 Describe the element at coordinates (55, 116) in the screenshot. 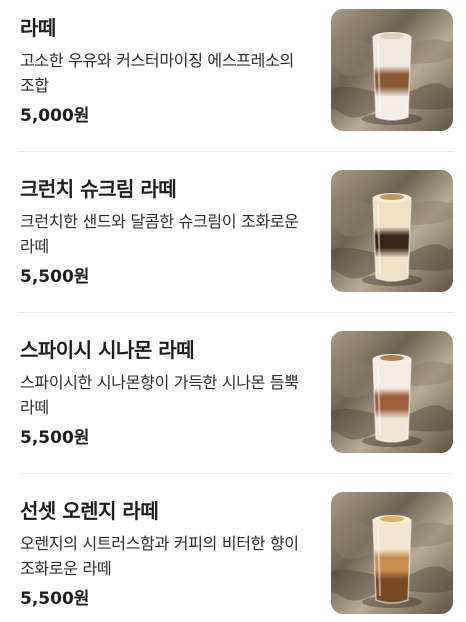

I see `menu-item-price: 5,000원` at that location.